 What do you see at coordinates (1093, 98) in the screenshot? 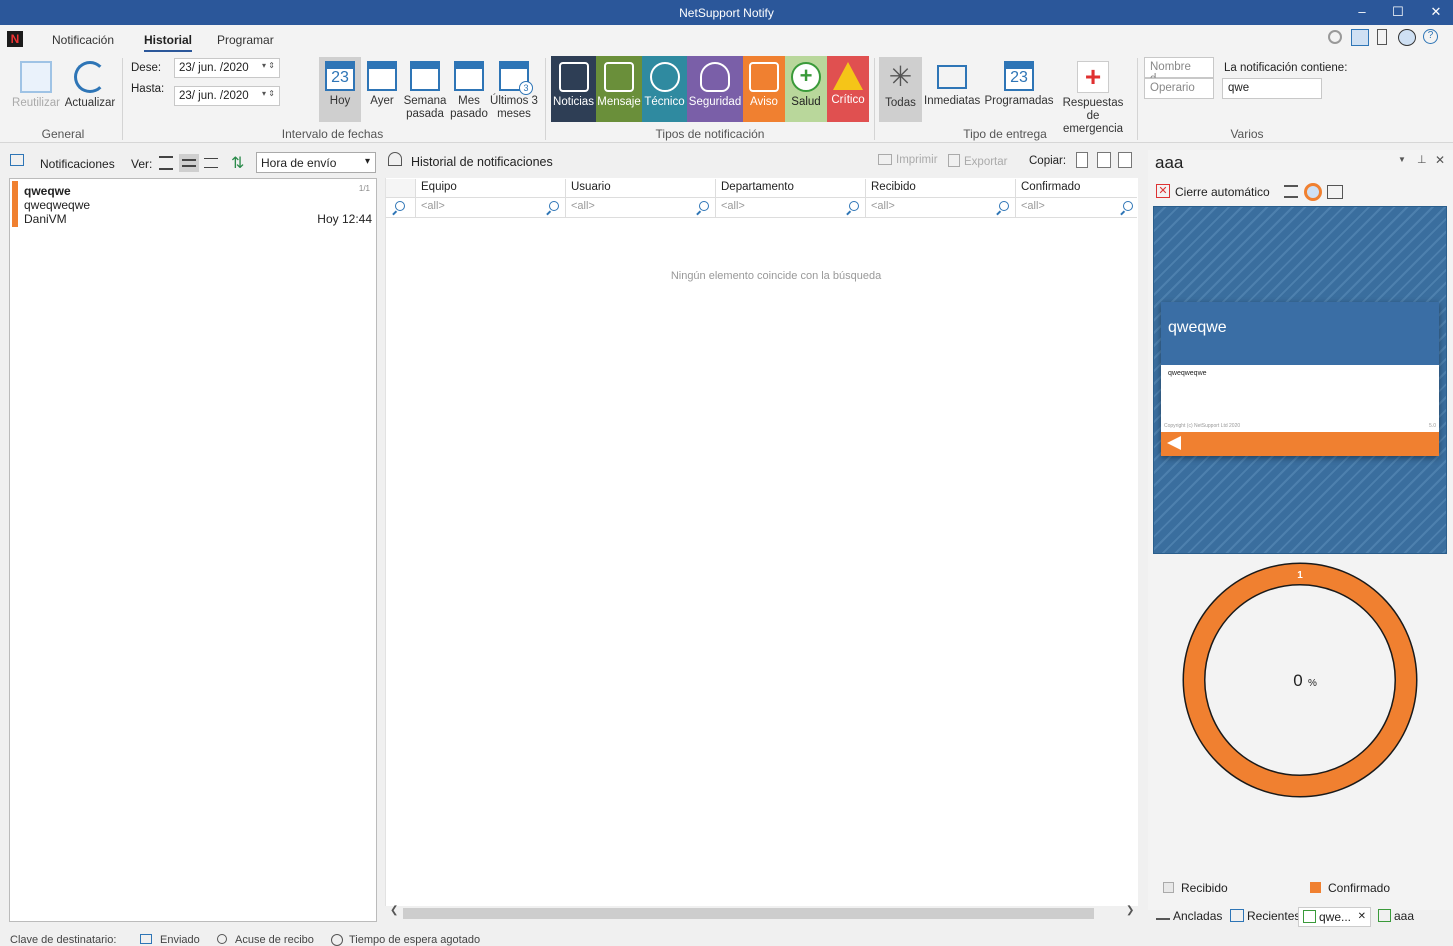
I see `delivery-emergency-button: + Respuestas de emergencia` at bounding box center [1093, 98].